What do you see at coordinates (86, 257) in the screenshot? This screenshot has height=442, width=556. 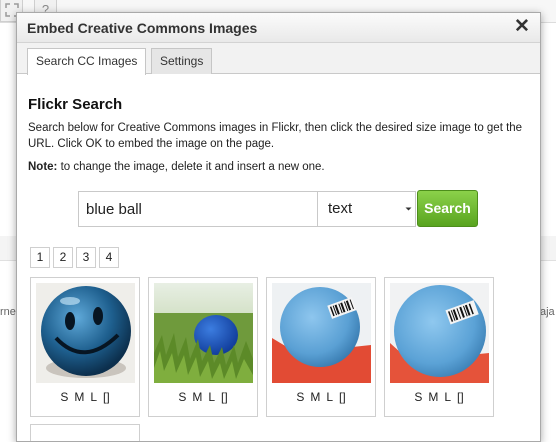 I see `page-button-3: 3` at bounding box center [86, 257].